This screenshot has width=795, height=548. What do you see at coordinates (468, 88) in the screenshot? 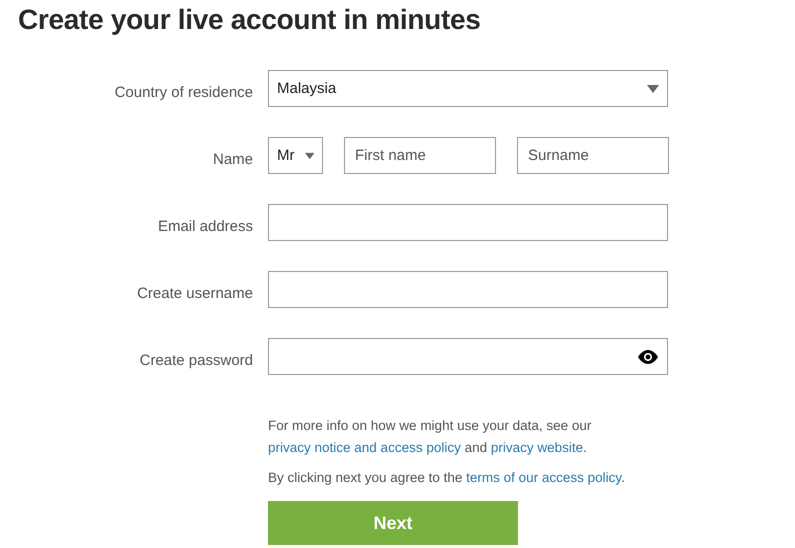
I see `country-select: Malaysia` at bounding box center [468, 88].